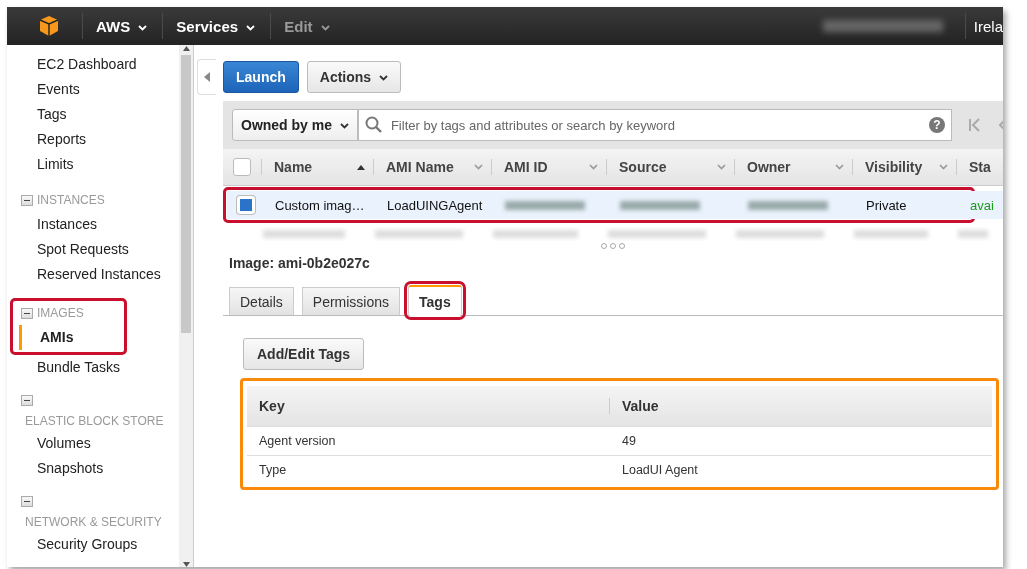 Image resolution: width=1027 pixels, height=569 pixels. Describe the element at coordinates (304, 354) in the screenshot. I see `add-edit-tags-button: Add/Edit Tags` at that location.